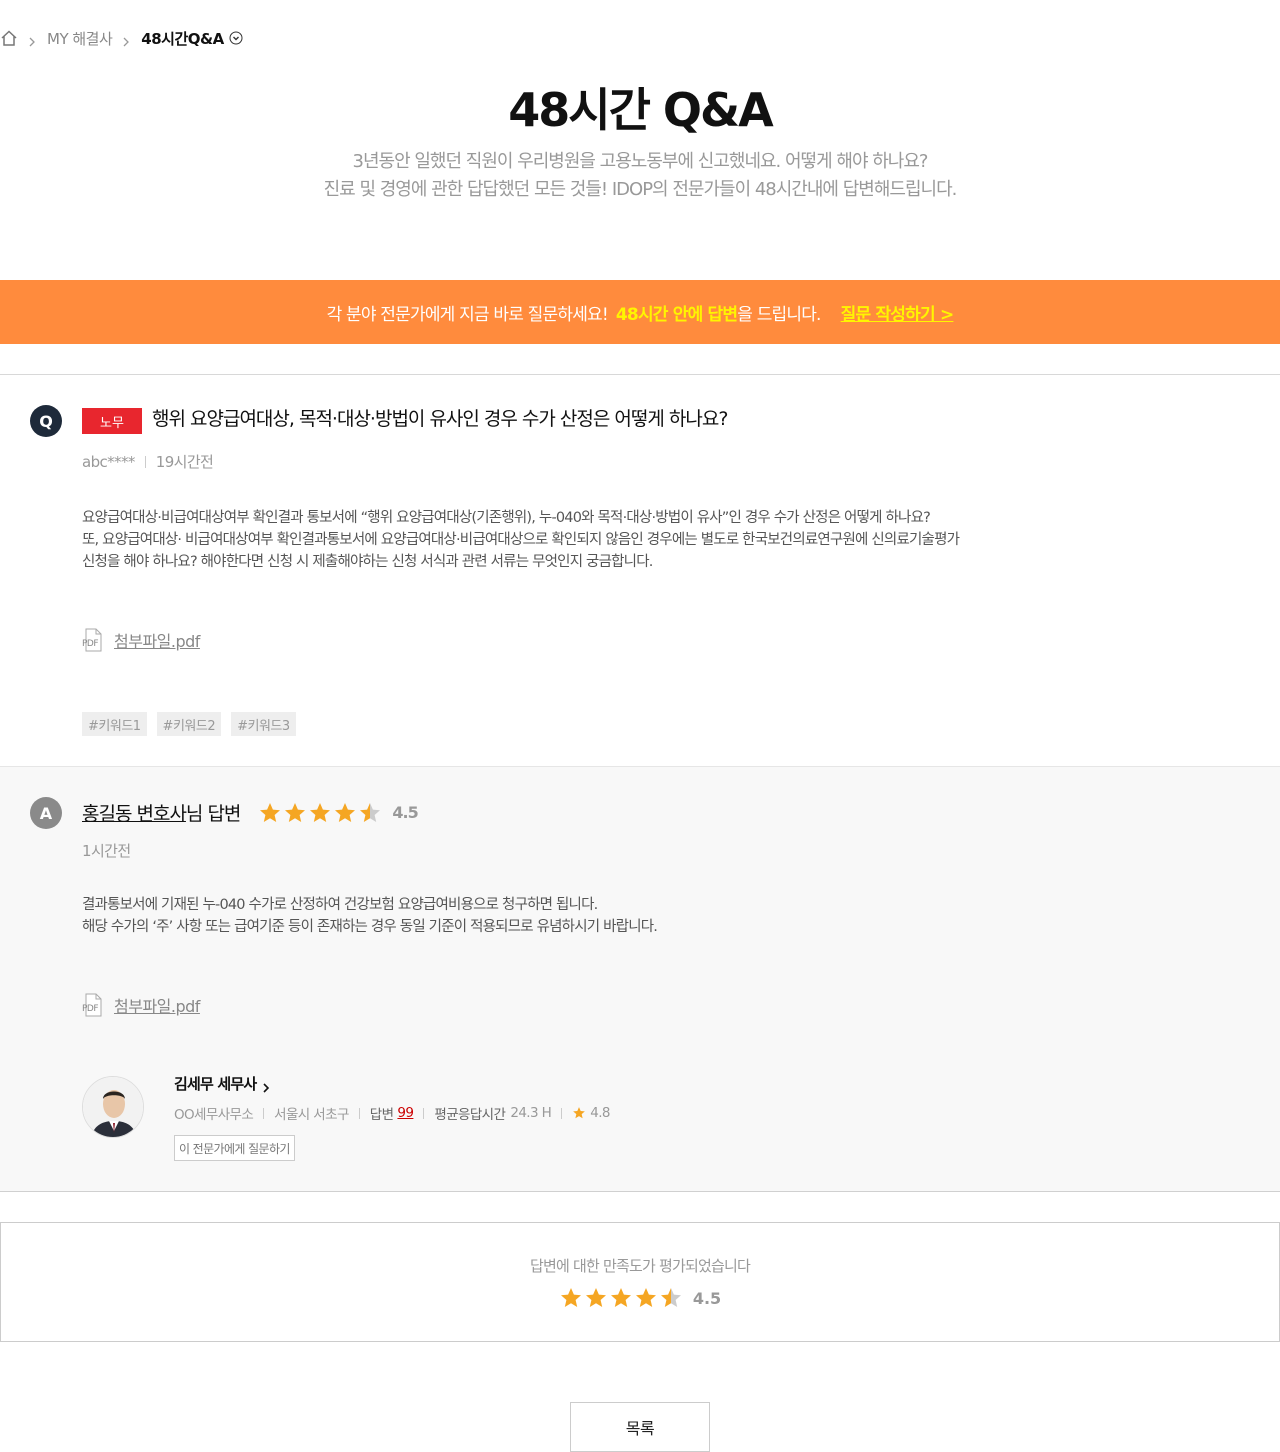 The width and height of the screenshot is (1280, 1452). Describe the element at coordinates (9, 38) in the screenshot. I see `home-icon` at that location.